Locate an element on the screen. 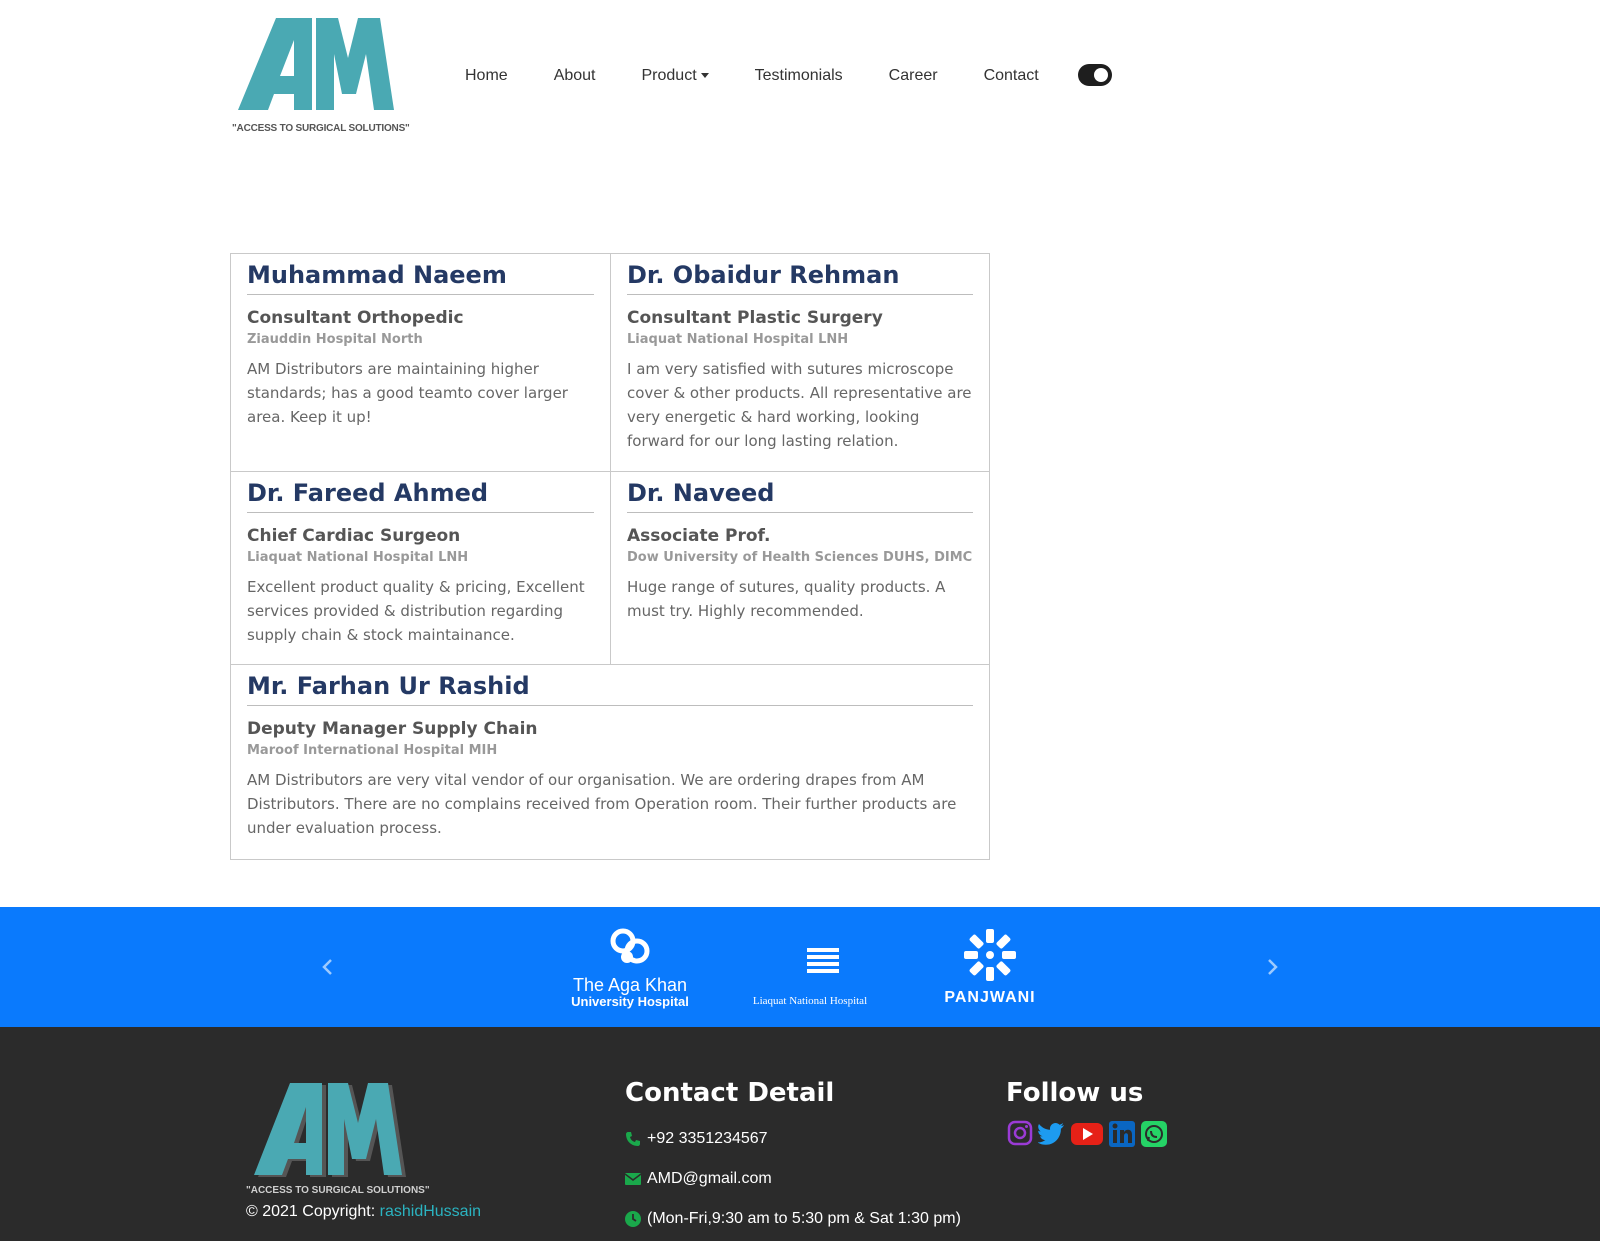 This screenshot has width=1600, height=1241. partner-logo-aga-khan: The Aga Khan University Hospital is located at coordinates (630, 968).